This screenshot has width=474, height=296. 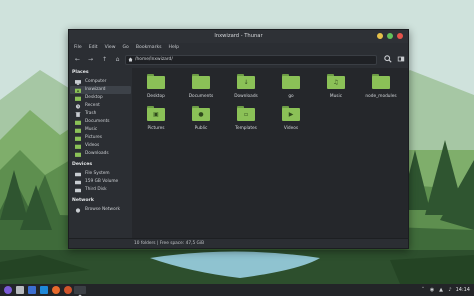 What do you see at coordinates (100, 90) in the screenshot?
I see `sidebar-item-home: lnxwizard` at bounding box center [100, 90].